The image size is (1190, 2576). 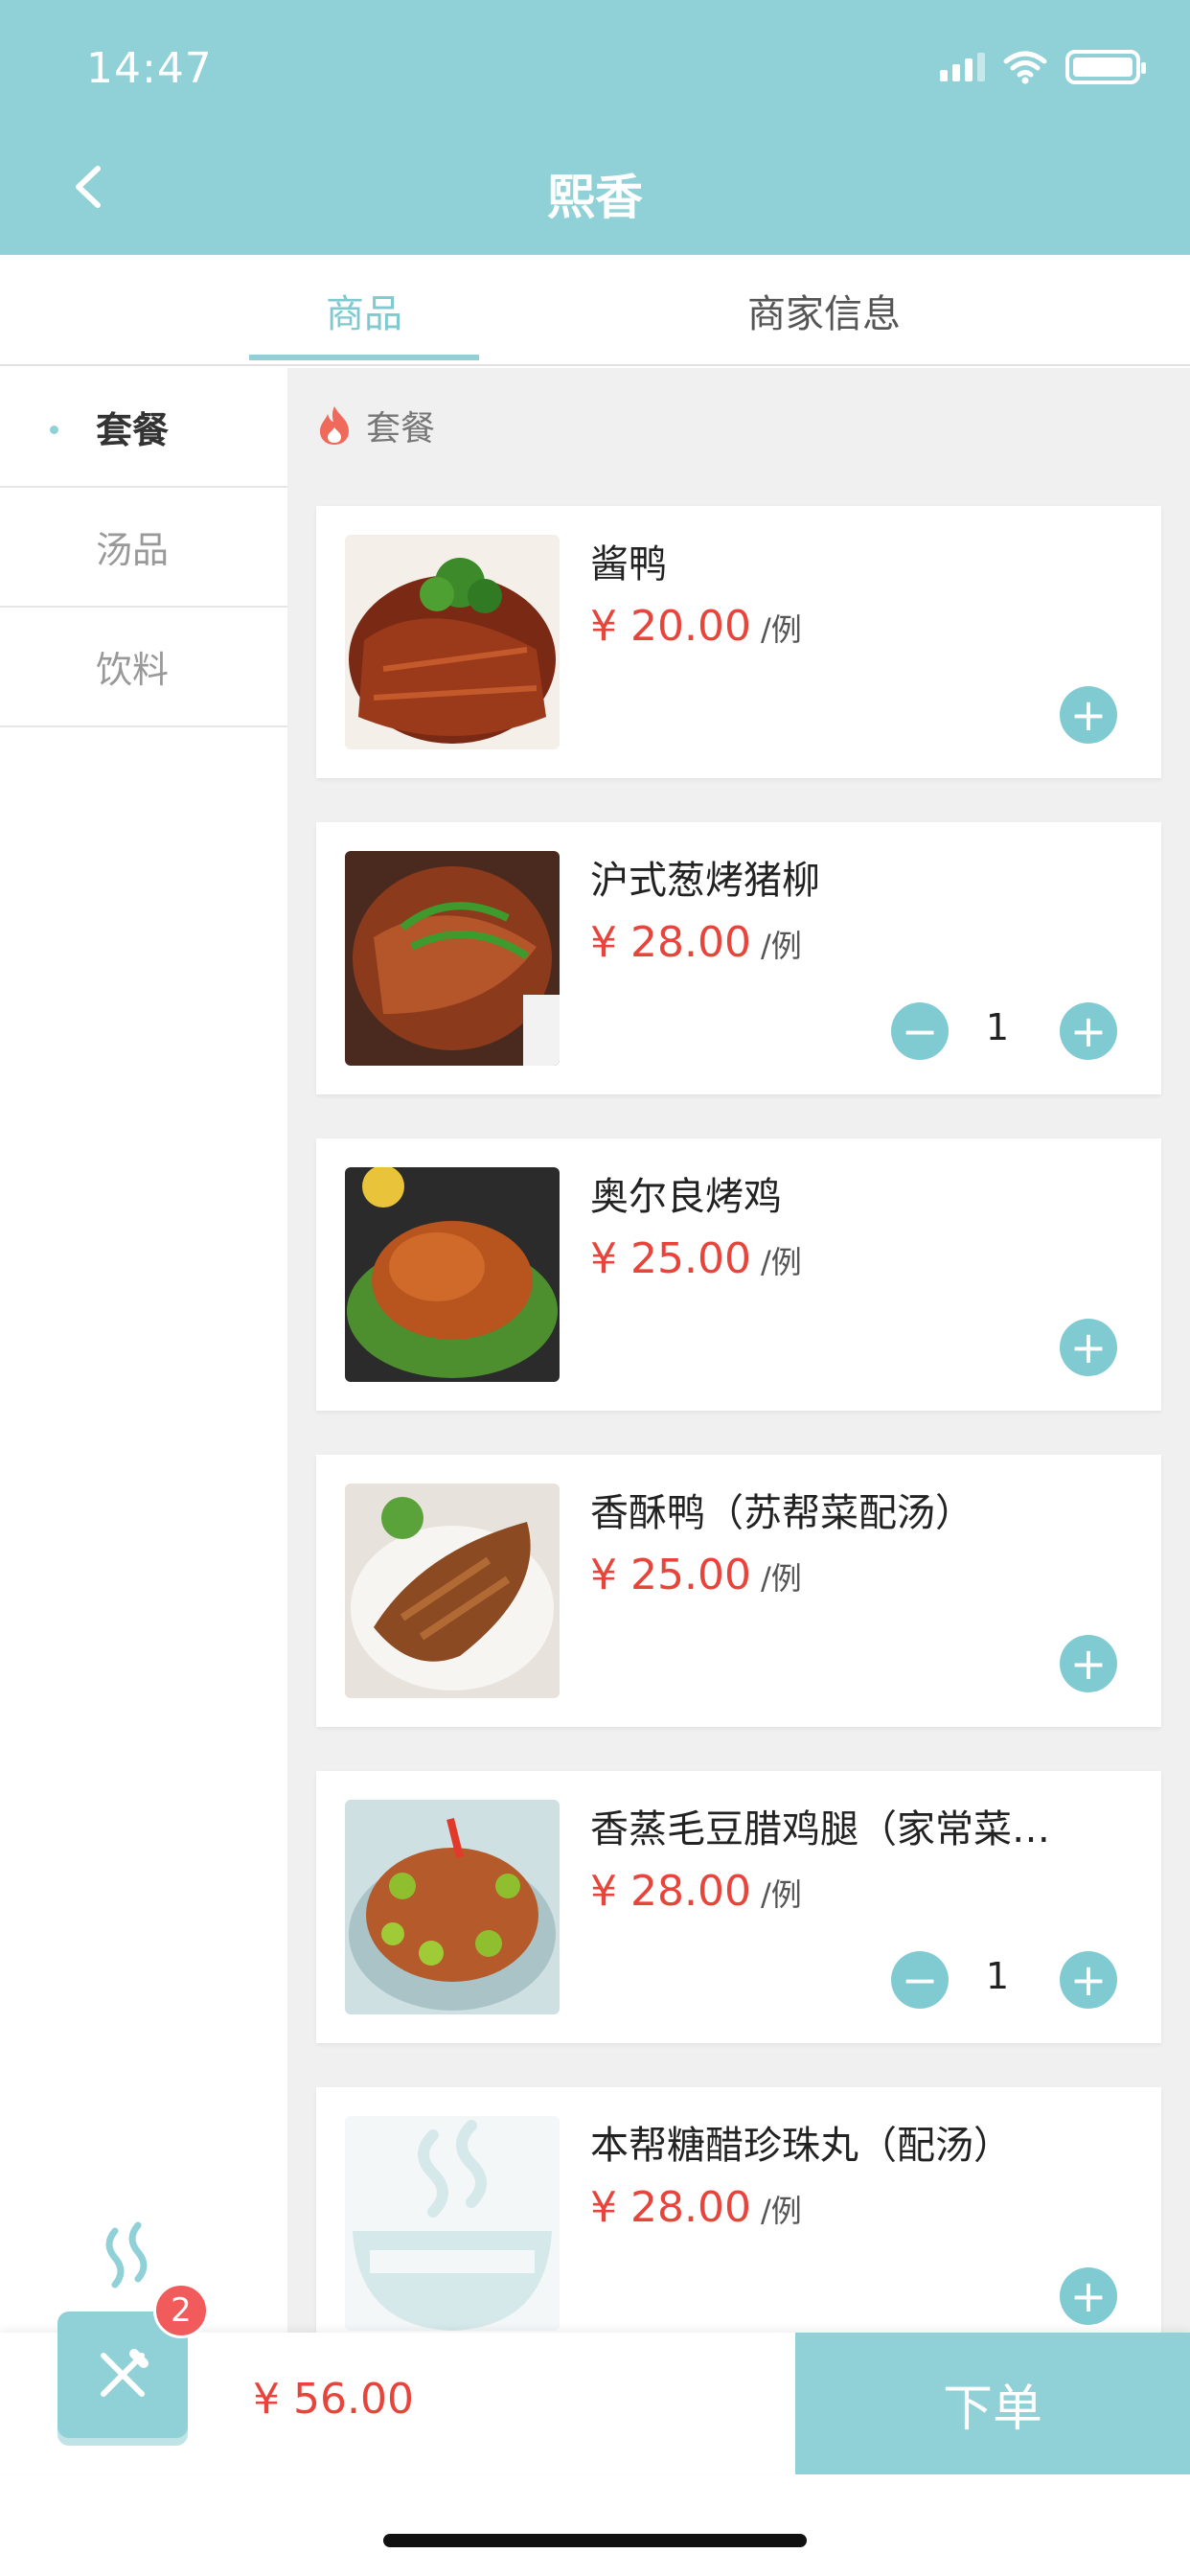 What do you see at coordinates (1025, 67) in the screenshot?
I see `wifi-icon` at bounding box center [1025, 67].